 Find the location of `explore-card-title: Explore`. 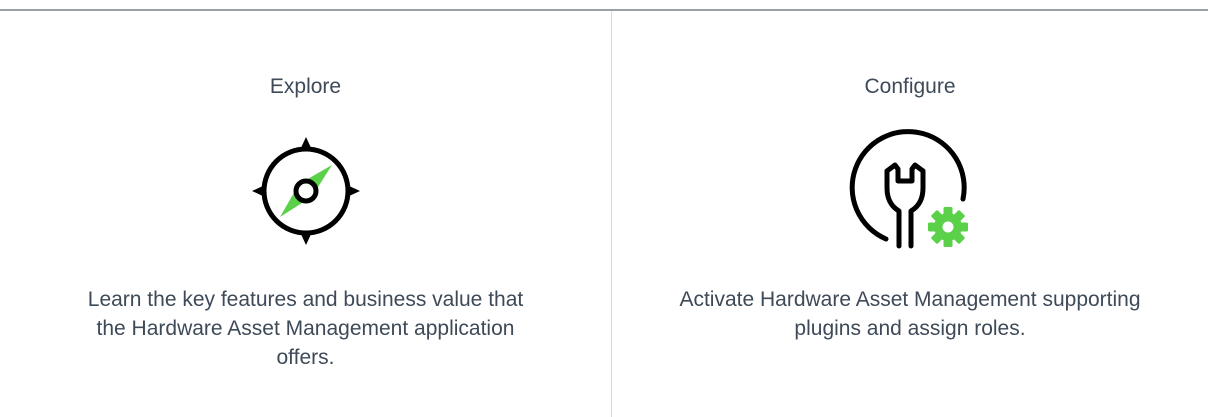

explore-card-title: Explore is located at coordinates (305, 86).